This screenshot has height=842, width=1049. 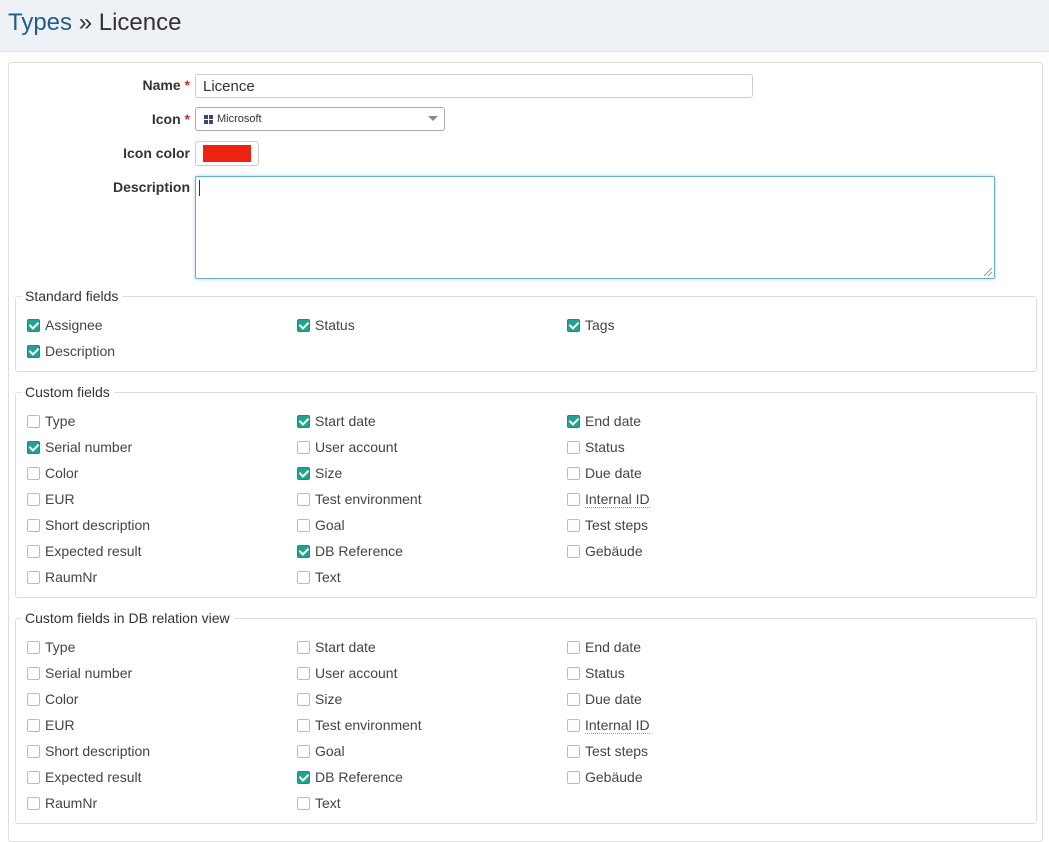 What do you see at coordinates (60, 647) in the screenshot?
I see `checkbox-label: Type` at bounding box center [60, 647].